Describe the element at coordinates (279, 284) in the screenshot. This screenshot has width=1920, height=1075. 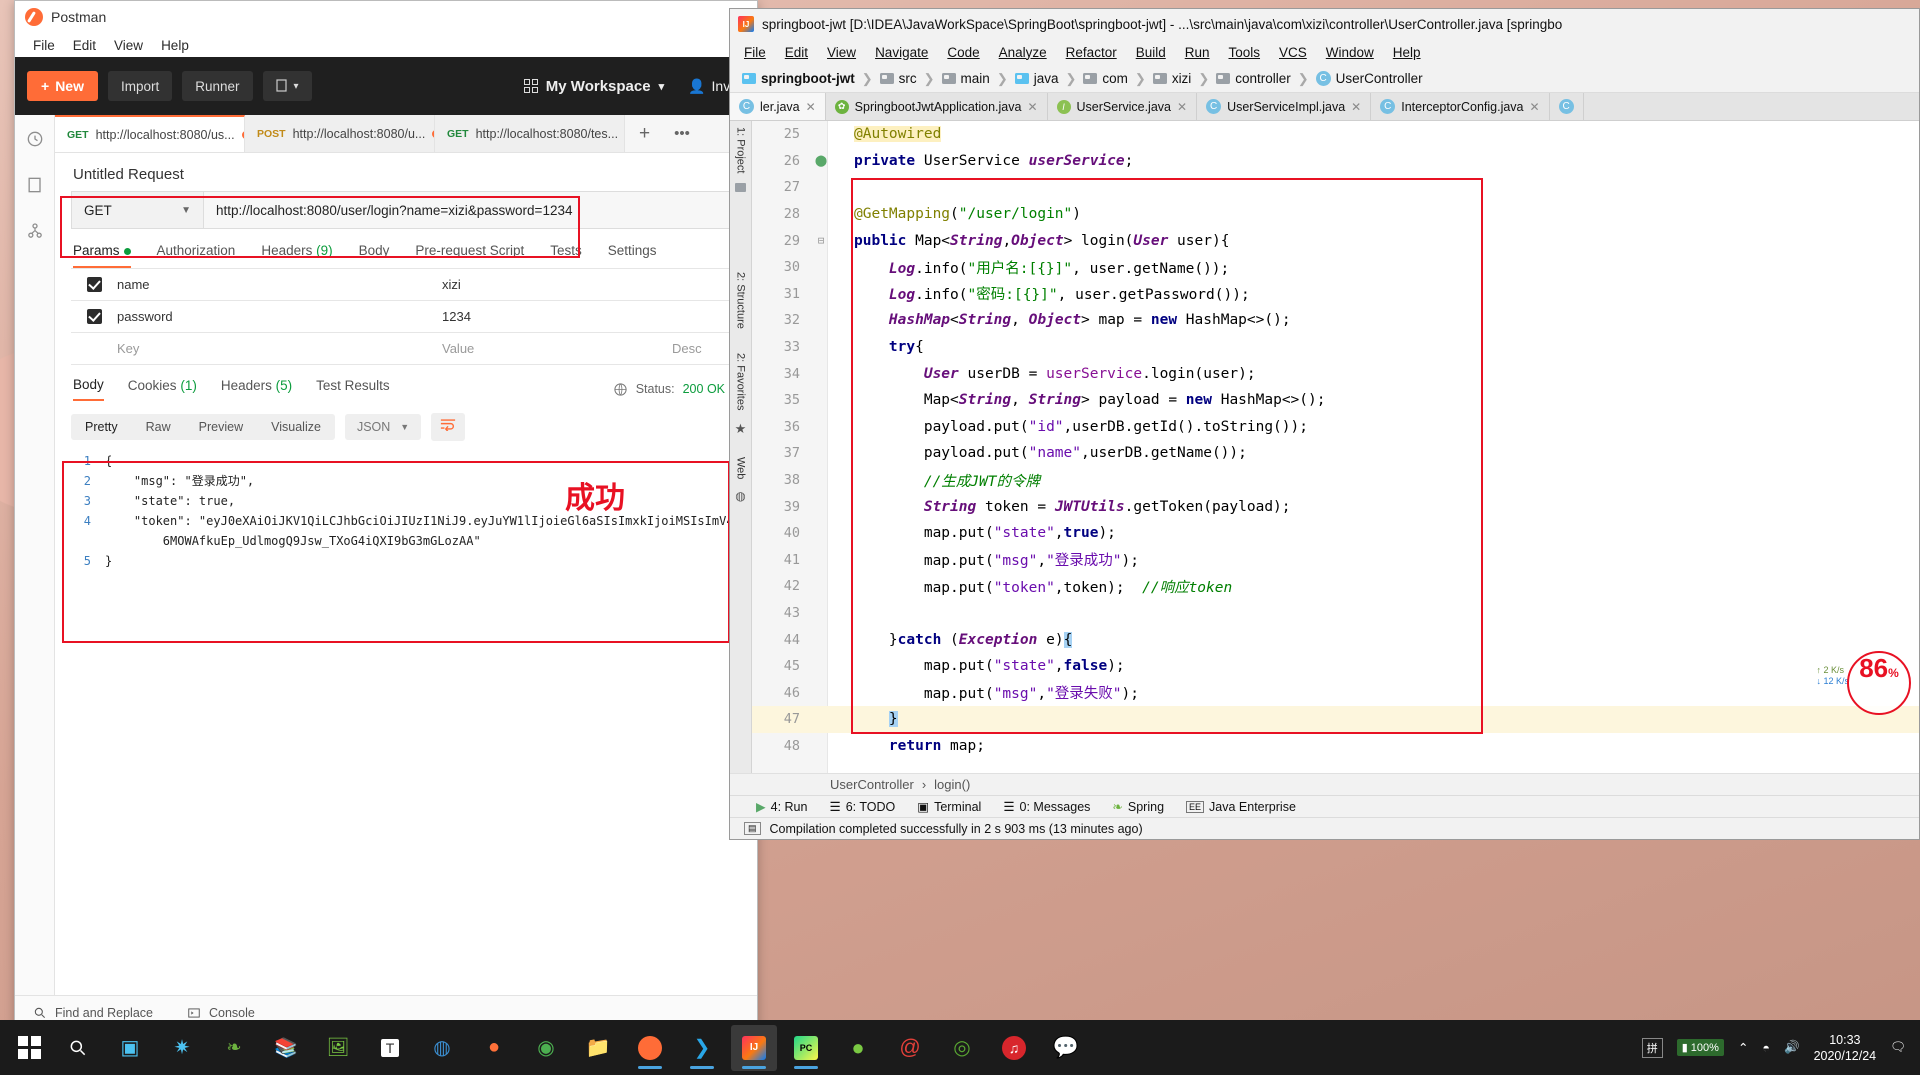
I see `param-key: name` at that location.